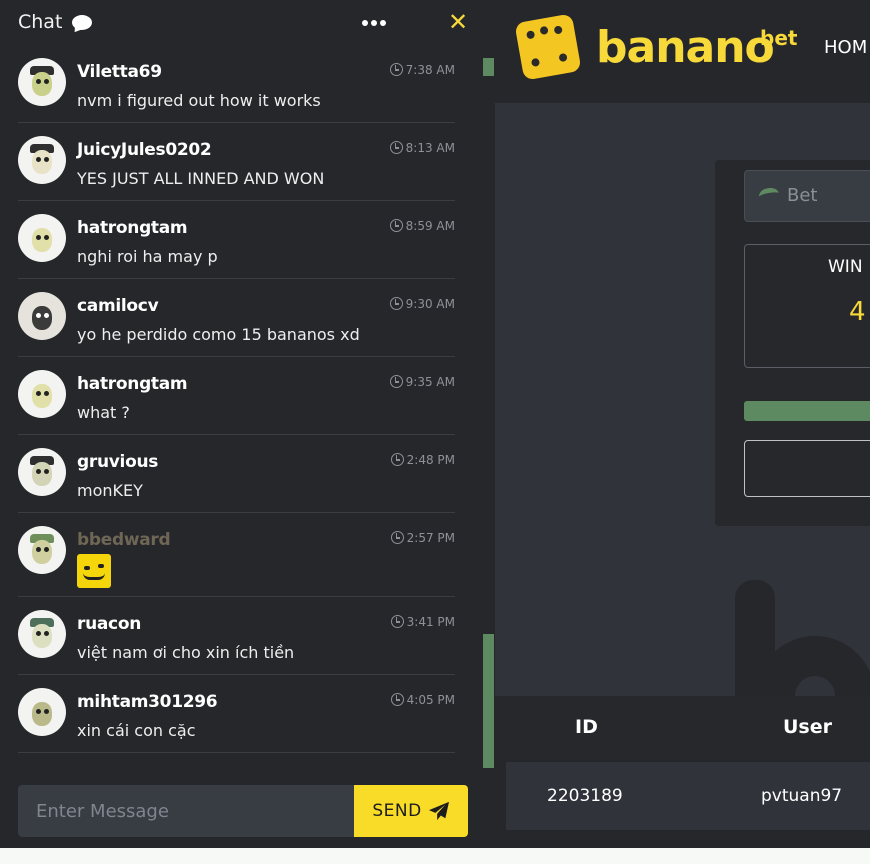 The height and width of the screenshot is (864, 870). I want to click on send-label: SEND, so click(397, 811).